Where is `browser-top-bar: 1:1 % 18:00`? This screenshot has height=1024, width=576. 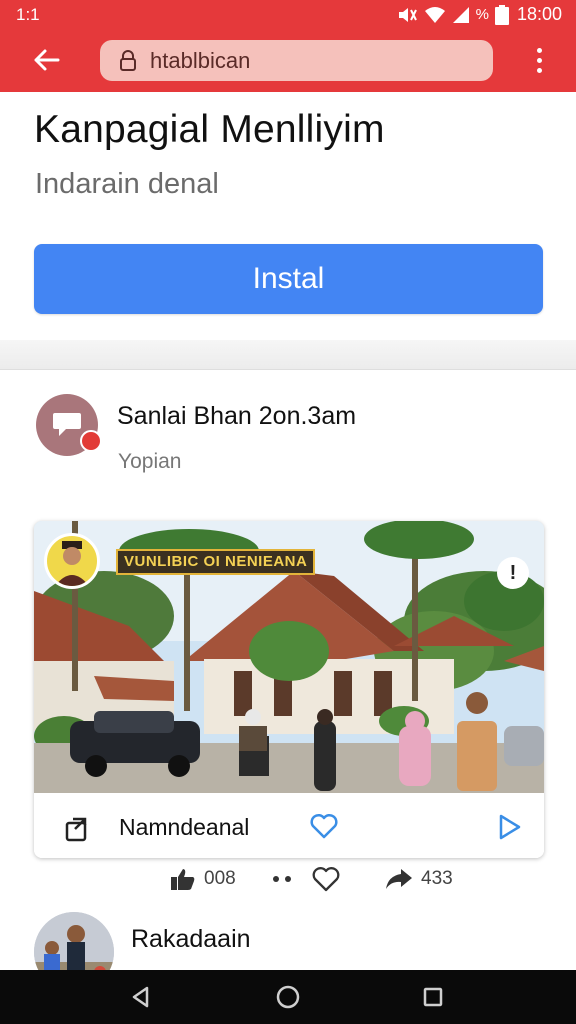 browser-top-bar: 1:1 % 18:00 is located at coordinates (288, 46).